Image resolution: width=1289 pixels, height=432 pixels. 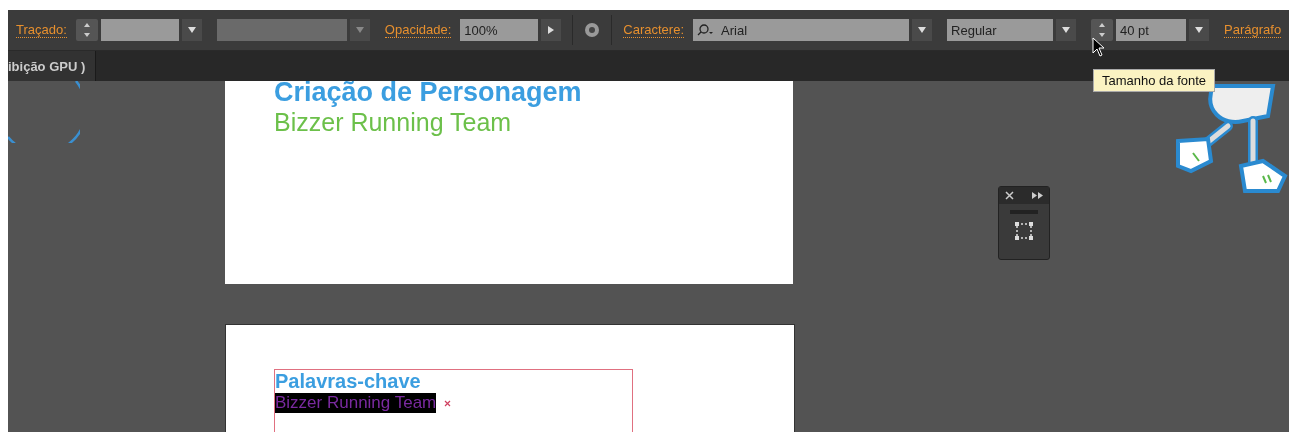 I want to click on expand-icon, so click(x=1037, y=195).